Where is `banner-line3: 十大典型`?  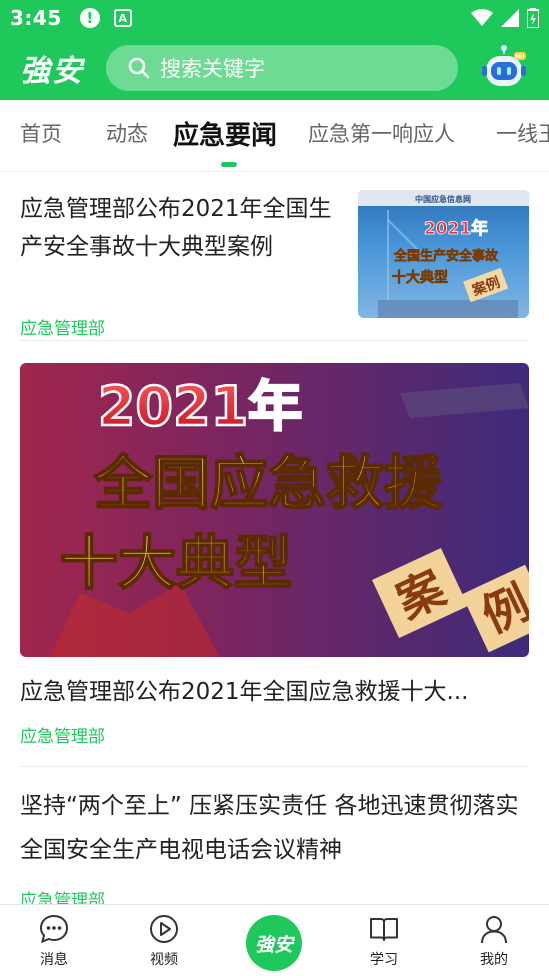 banner-line3: 十大典型 is located at coordinates (176, 563).